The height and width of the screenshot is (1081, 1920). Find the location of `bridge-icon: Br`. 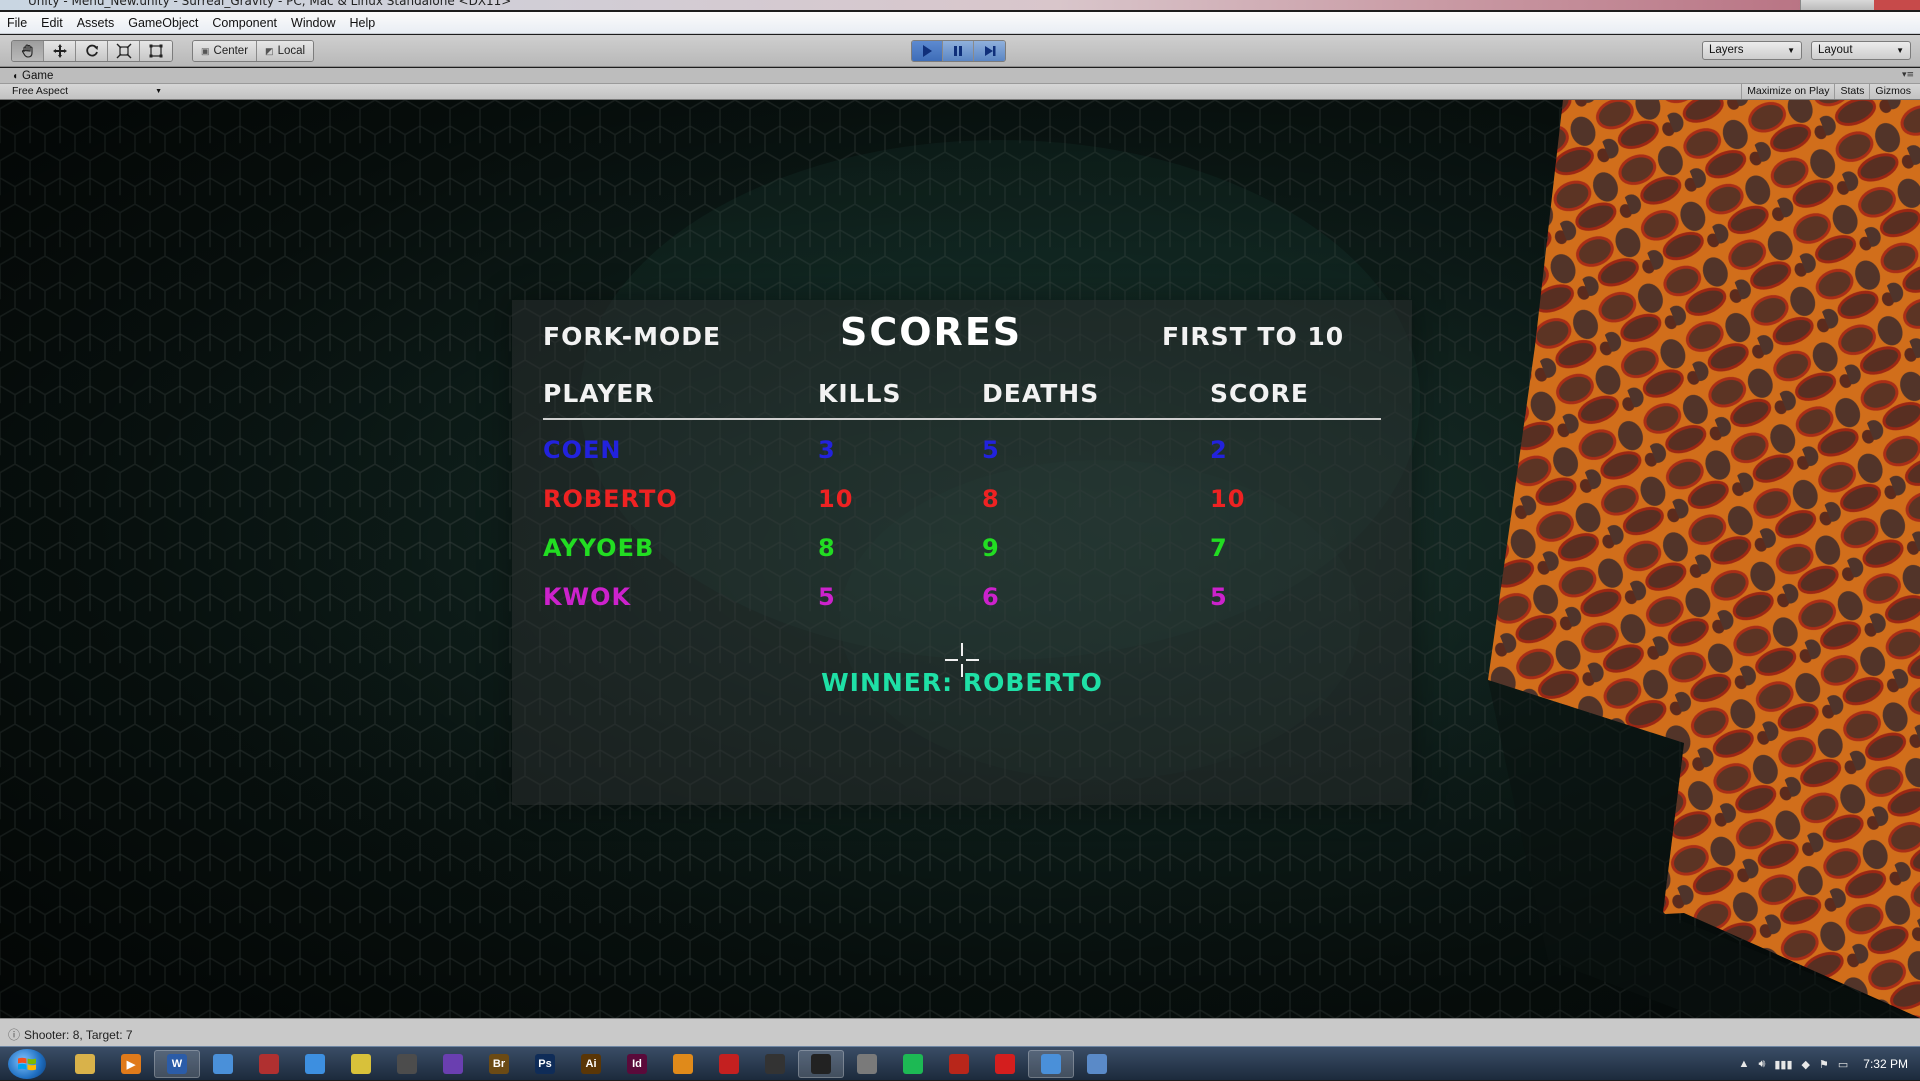

bridge-icon: Br is located at coordinates (499, 1064).